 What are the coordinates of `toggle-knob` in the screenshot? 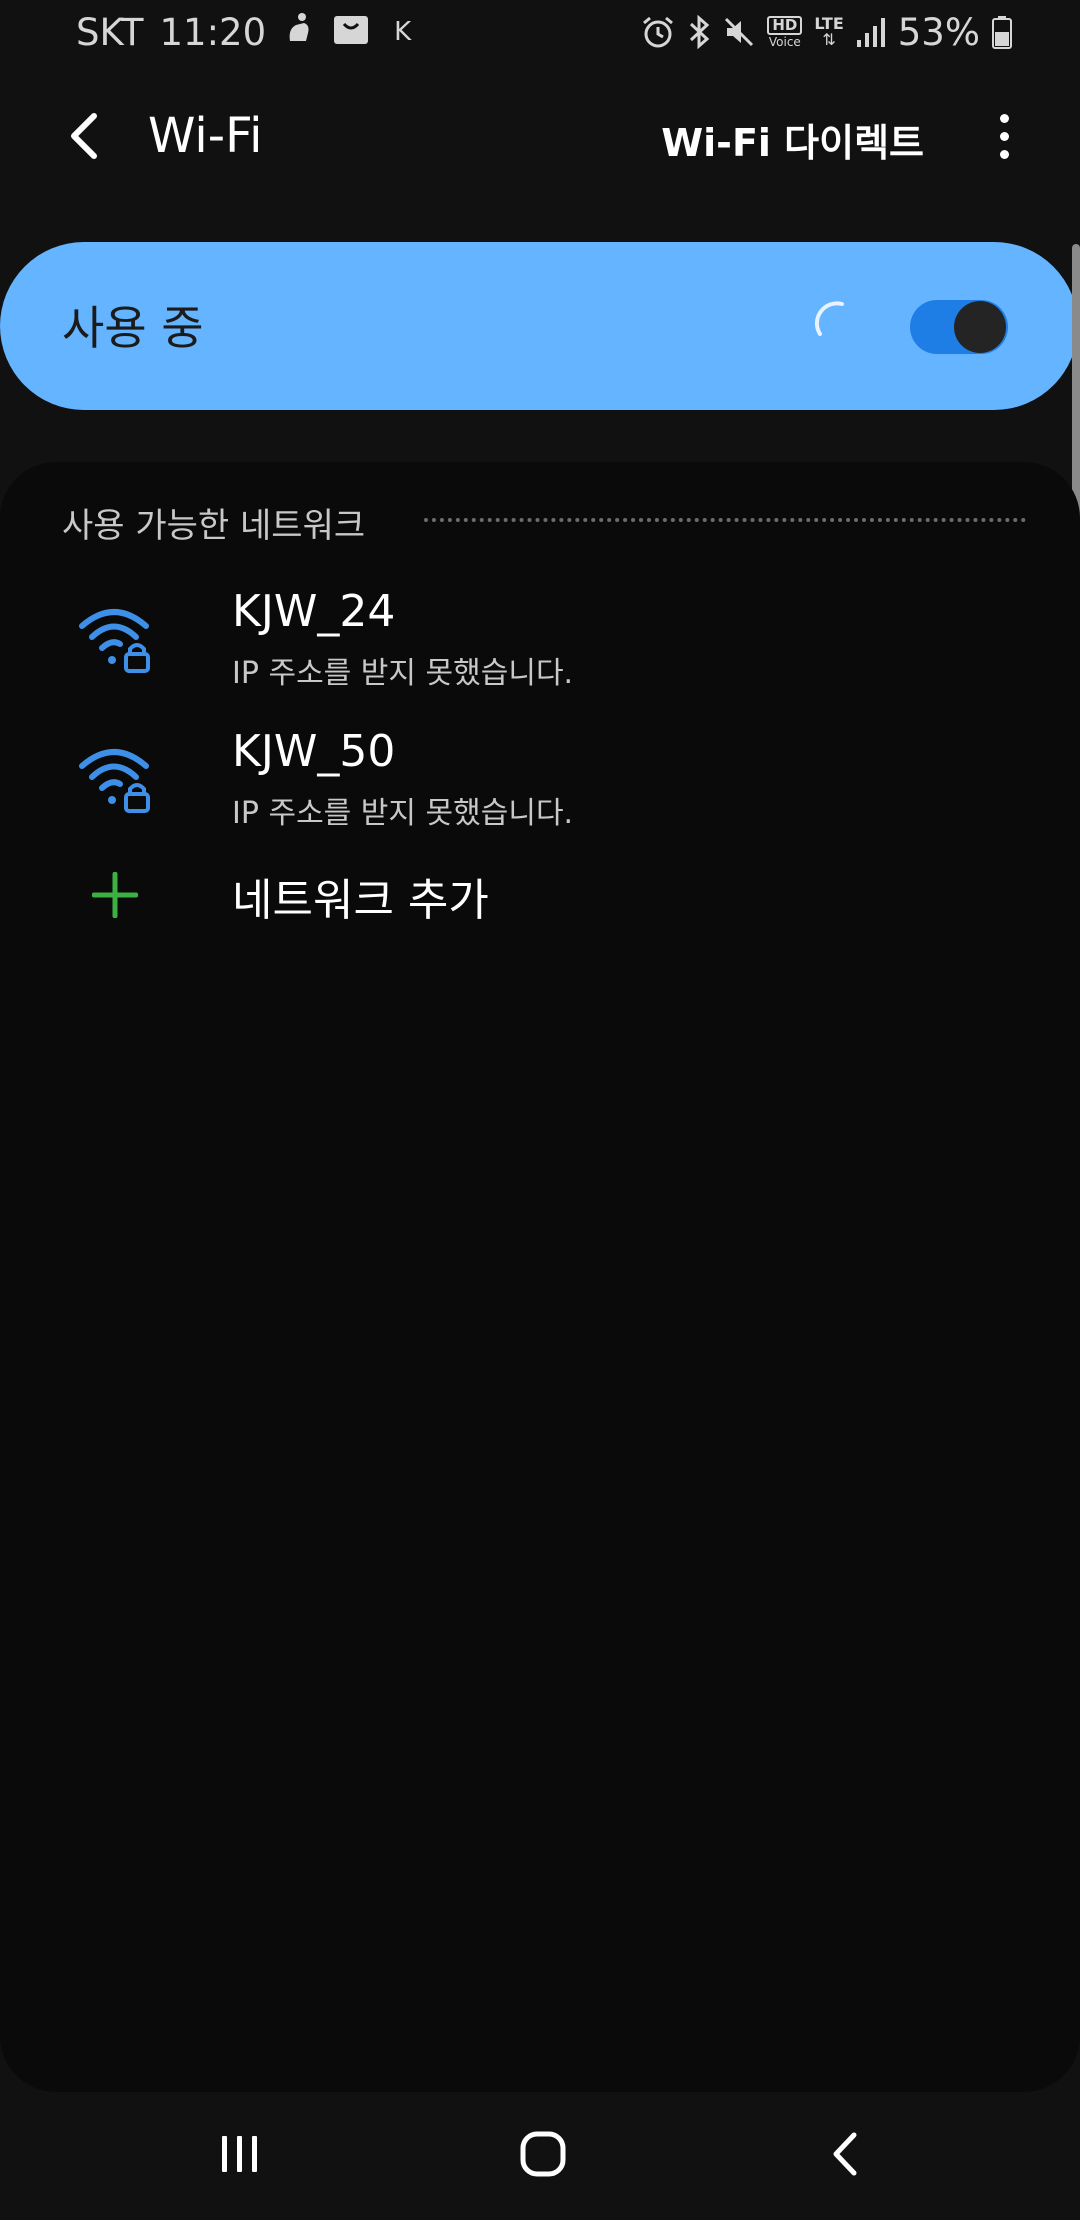 It's located at (980, 327).